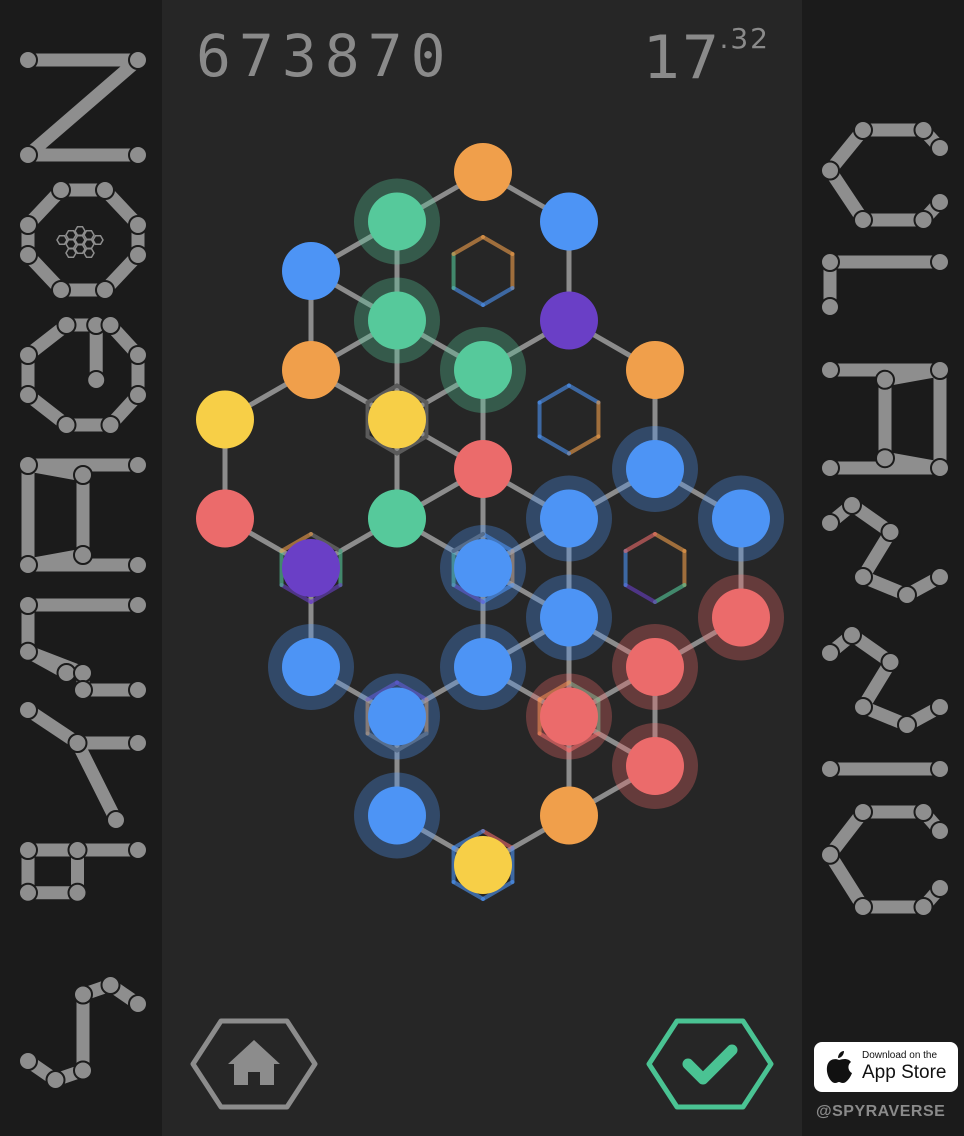 This screenshot has height=1136, width=964. What do you see at coordinates (904, 1072) in the screenshot?
I see `app-store-line2: App Store` at bounding box center [904, 1072].